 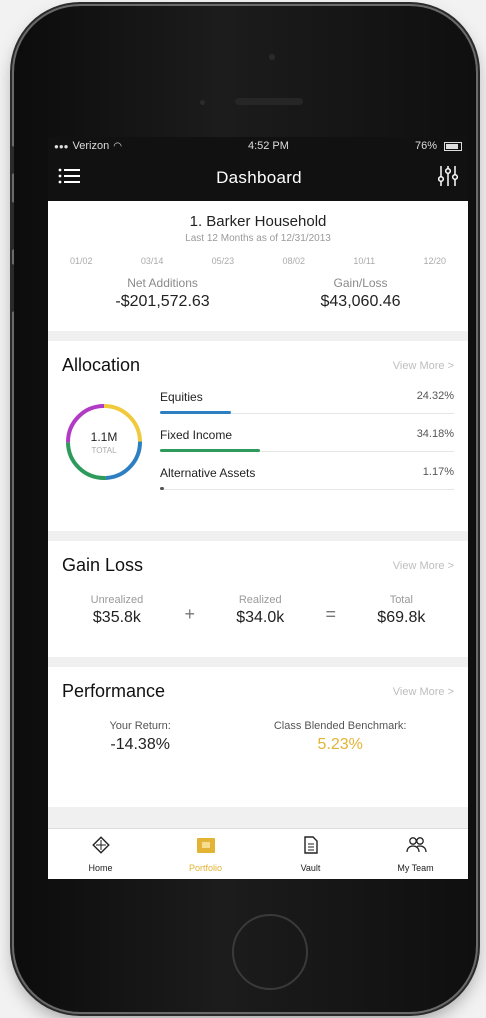 What do you see at coordinates (140, 744) in the screenshot?
I see `your-return-value: -14.38%` at bounding box center [140, 744].